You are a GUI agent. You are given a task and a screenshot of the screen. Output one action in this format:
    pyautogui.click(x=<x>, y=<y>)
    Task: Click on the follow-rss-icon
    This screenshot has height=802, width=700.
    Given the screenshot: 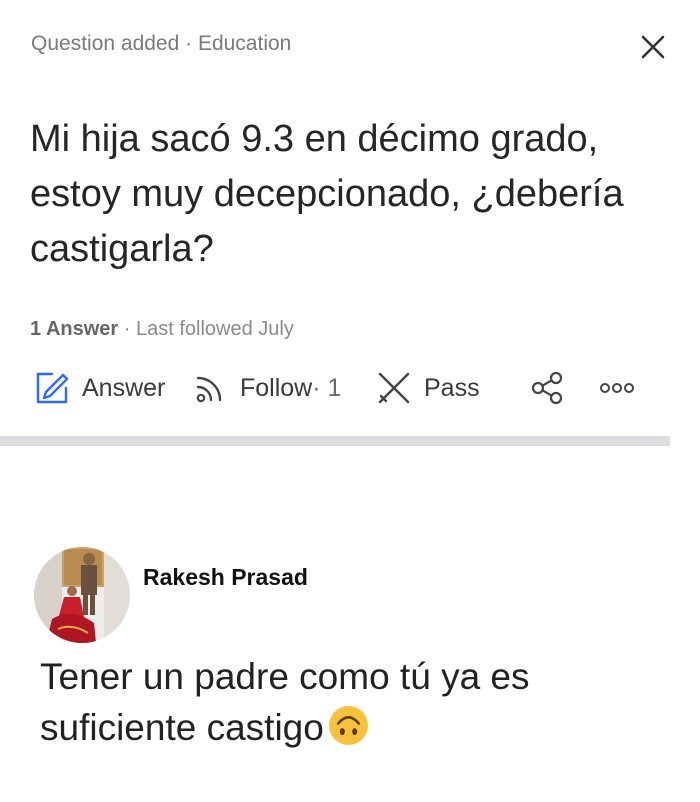 What is the action you would take?
    pyautogui.click(x=209, y=389)
    